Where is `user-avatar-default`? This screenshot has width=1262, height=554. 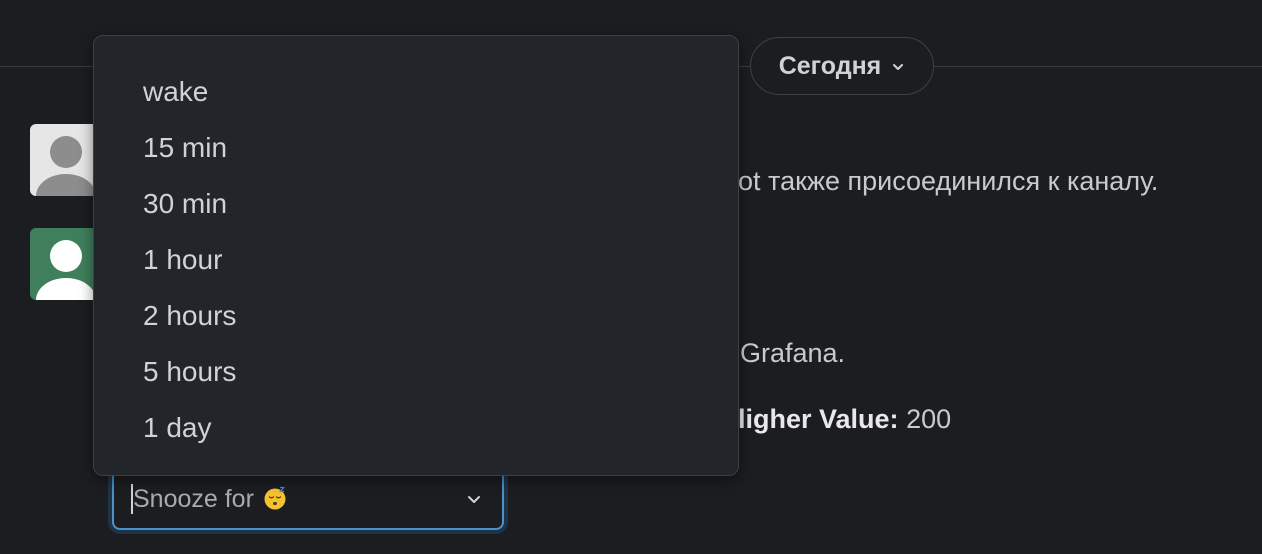
user-avatar-default is located at coordinates (66, 160).